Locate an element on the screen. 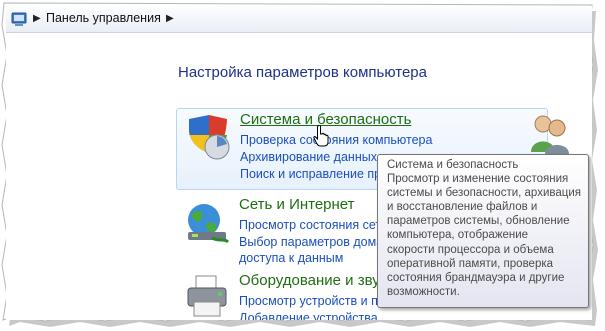 This screenshot has height=331, width=605. page-title: Настройка параметров компьютера is located at coordinates (302, 72).